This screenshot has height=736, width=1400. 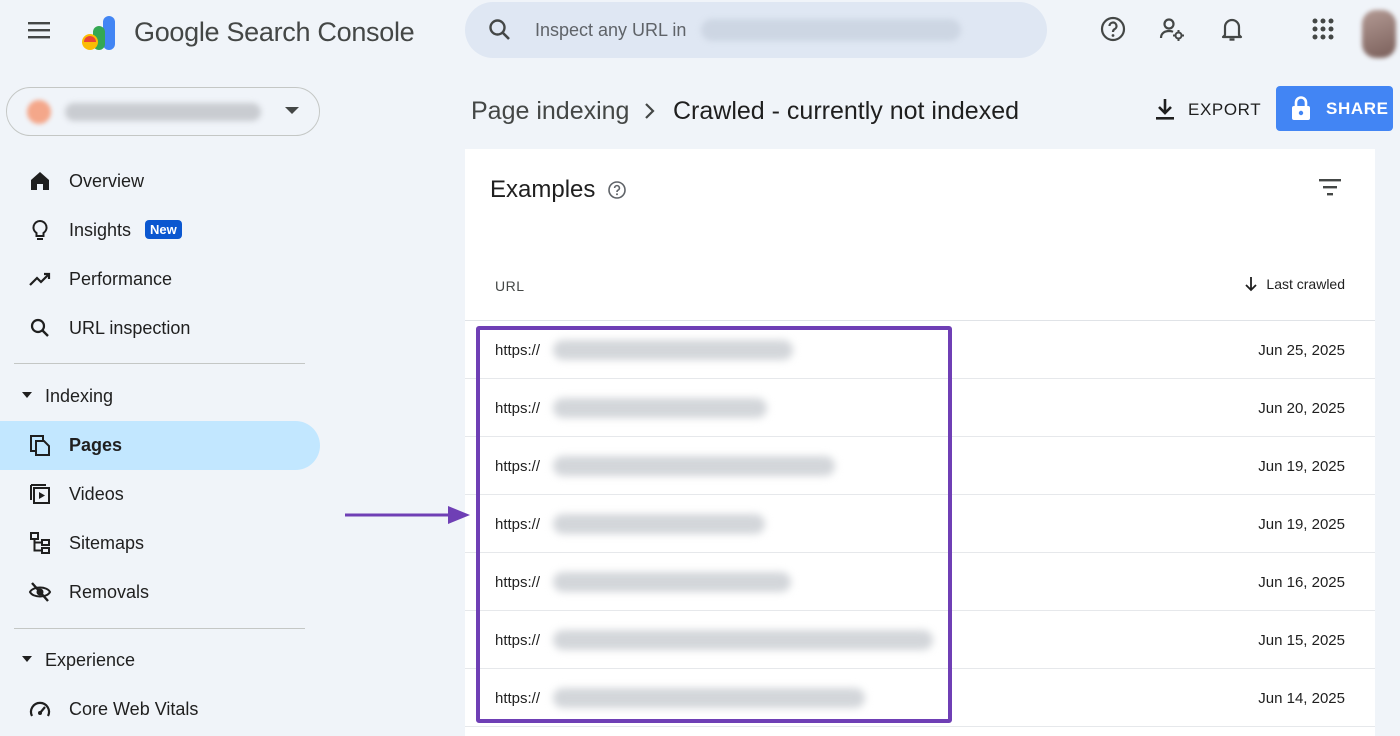 I want to click on column-header-label: Last crawled, so click(x=1305, y=284).